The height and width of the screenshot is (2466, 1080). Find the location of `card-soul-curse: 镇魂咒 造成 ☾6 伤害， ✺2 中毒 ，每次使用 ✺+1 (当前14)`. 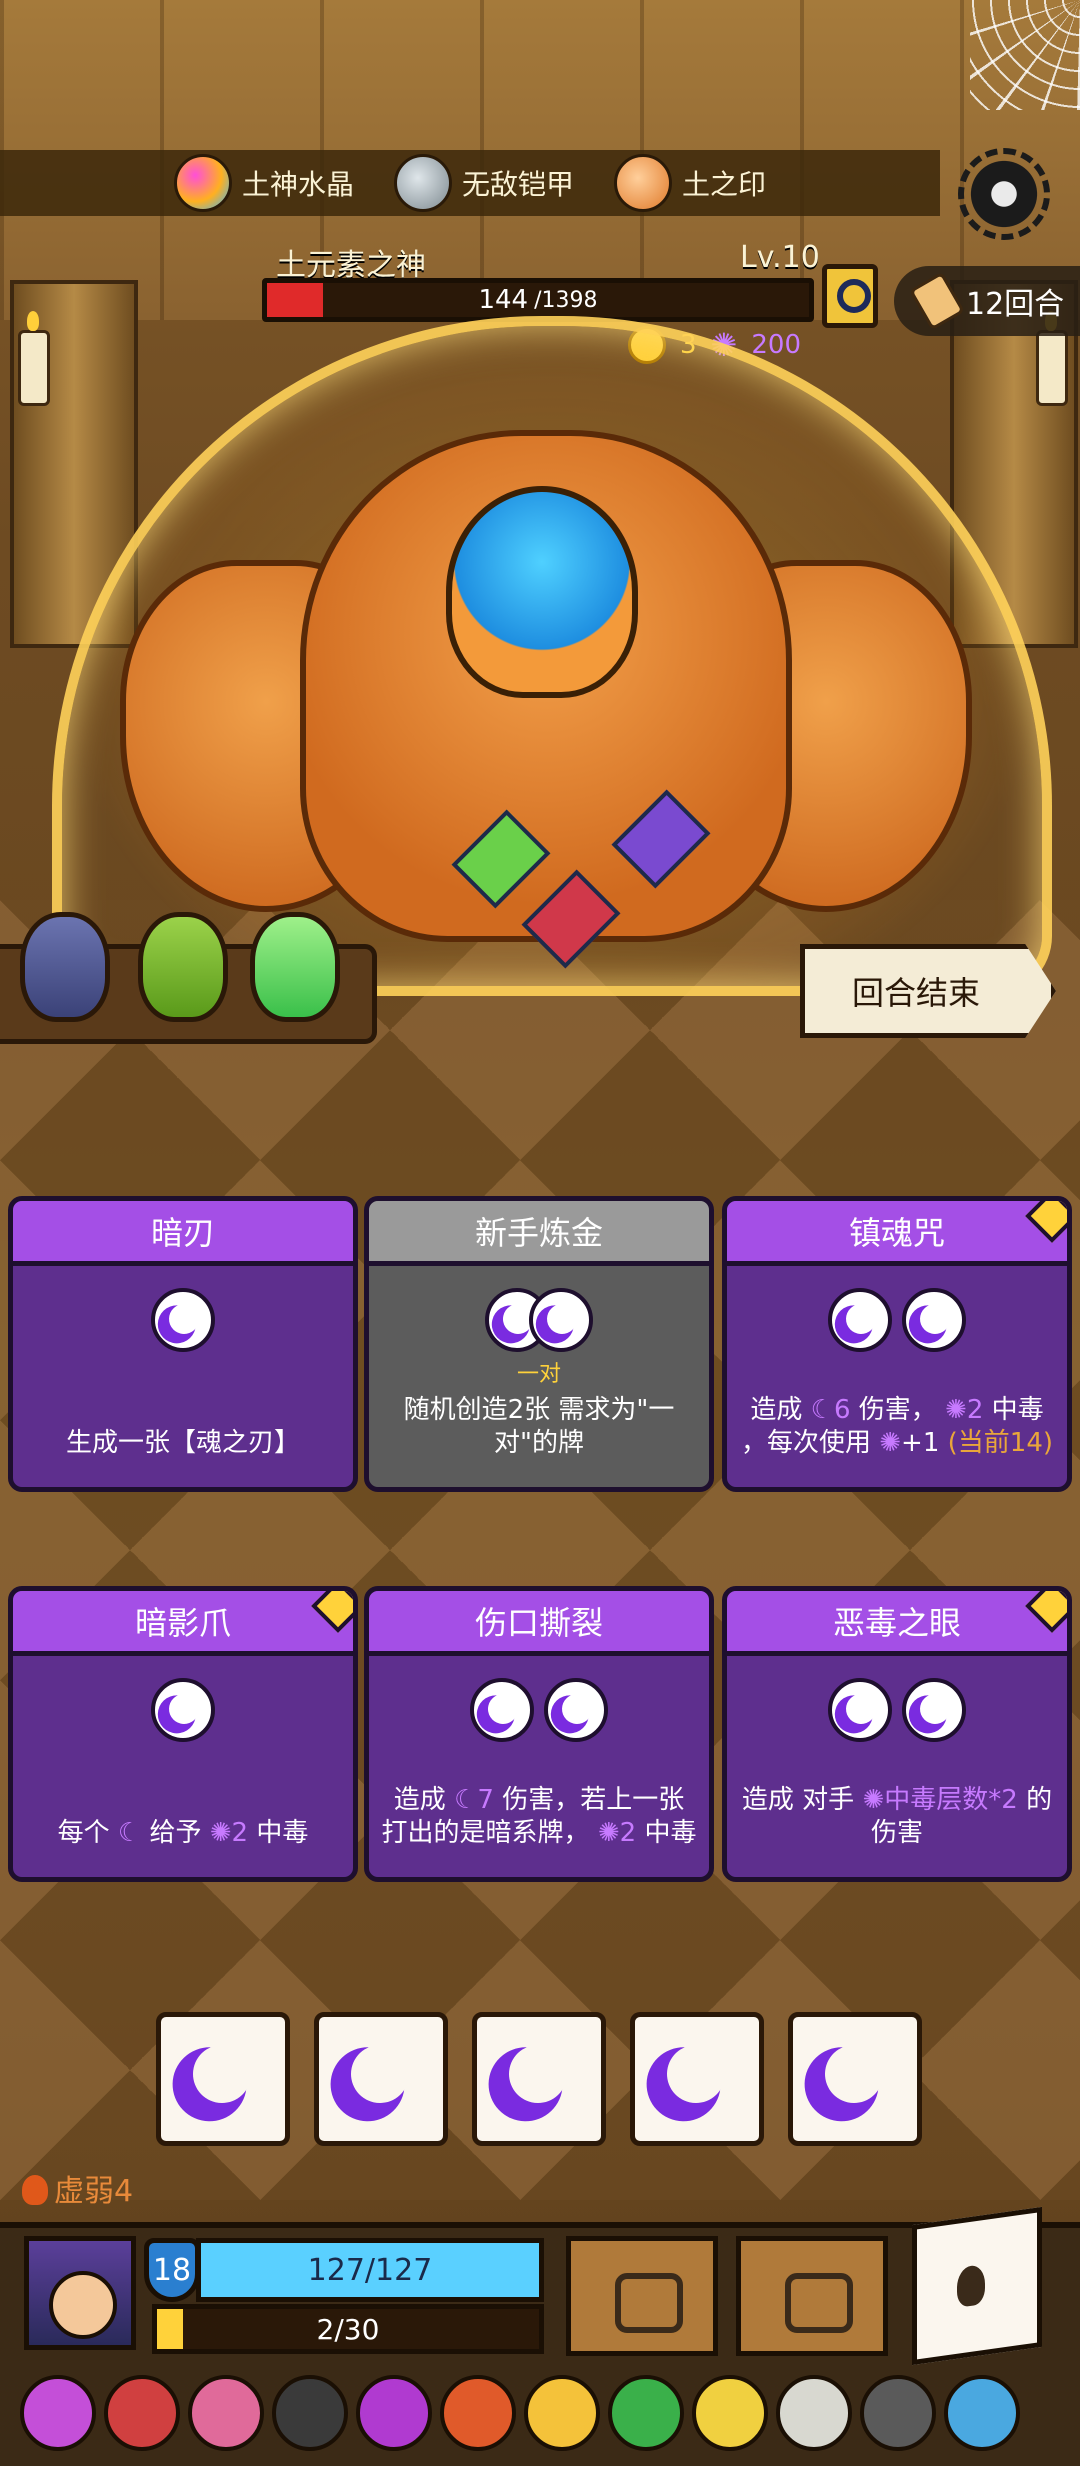

card-soul-curse: 镇魂咒 造成 ☾6 伤害， ✺2 中毒 ，每次使用 ✺+1 (当前14) is located at coordinates (897, 1344).